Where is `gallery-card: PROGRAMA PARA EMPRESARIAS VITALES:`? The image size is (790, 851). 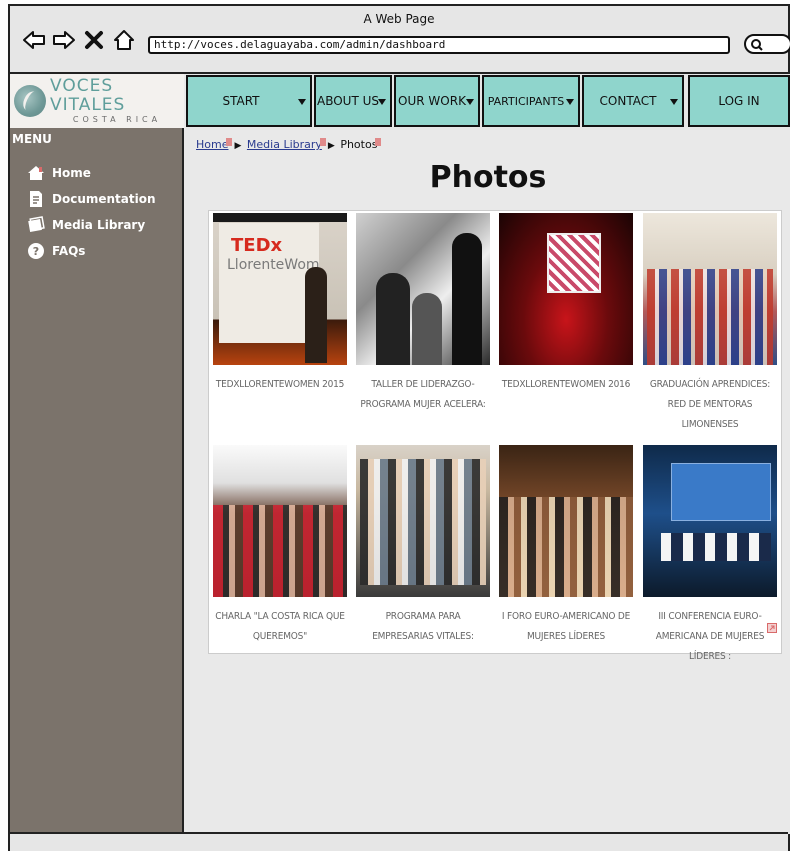
gallery-card: PROGRAMA PARA EMPRESARIAS VITALES: is located at coordinates (423, 546).